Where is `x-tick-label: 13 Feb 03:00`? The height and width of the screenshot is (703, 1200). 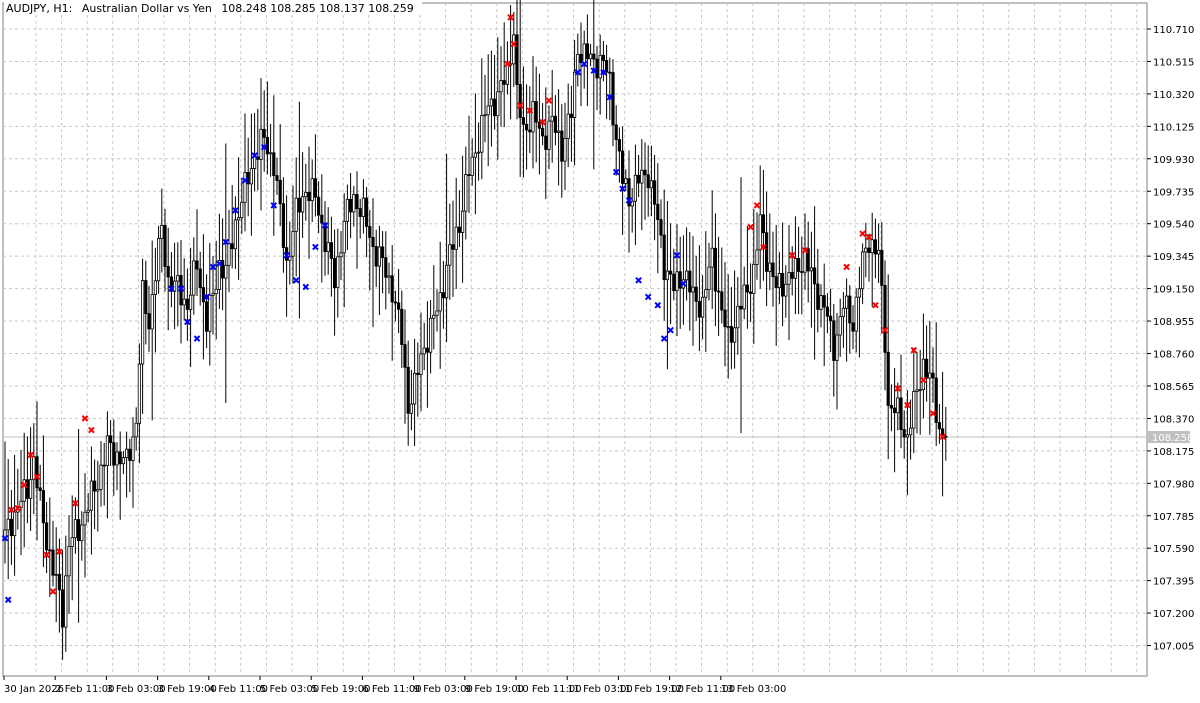
x-tick-label: 13 Feb 03:00 is located at coordinates (754, 689).